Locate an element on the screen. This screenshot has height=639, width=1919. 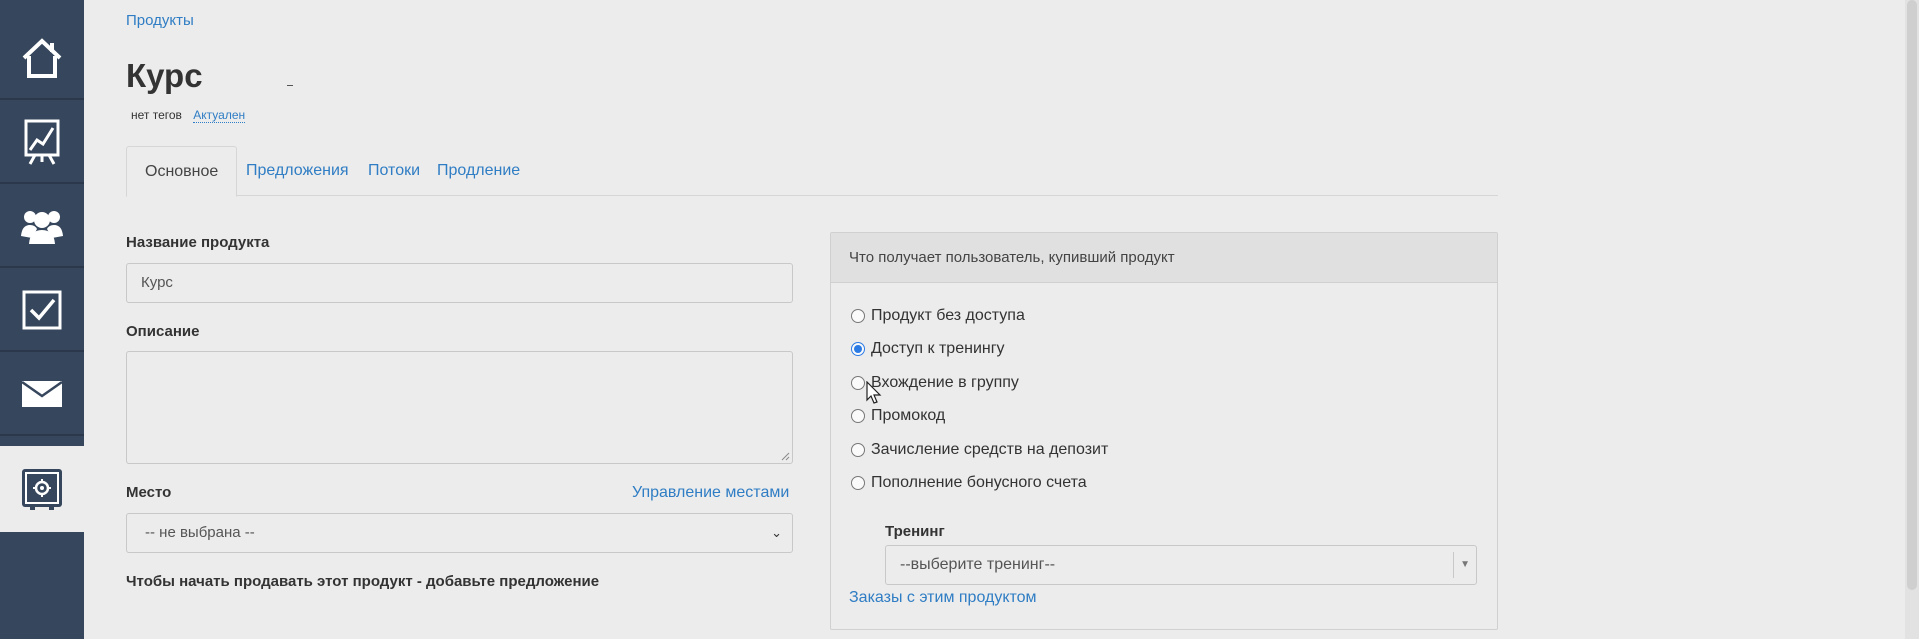
home-icon is located at coordinates (42, 58).